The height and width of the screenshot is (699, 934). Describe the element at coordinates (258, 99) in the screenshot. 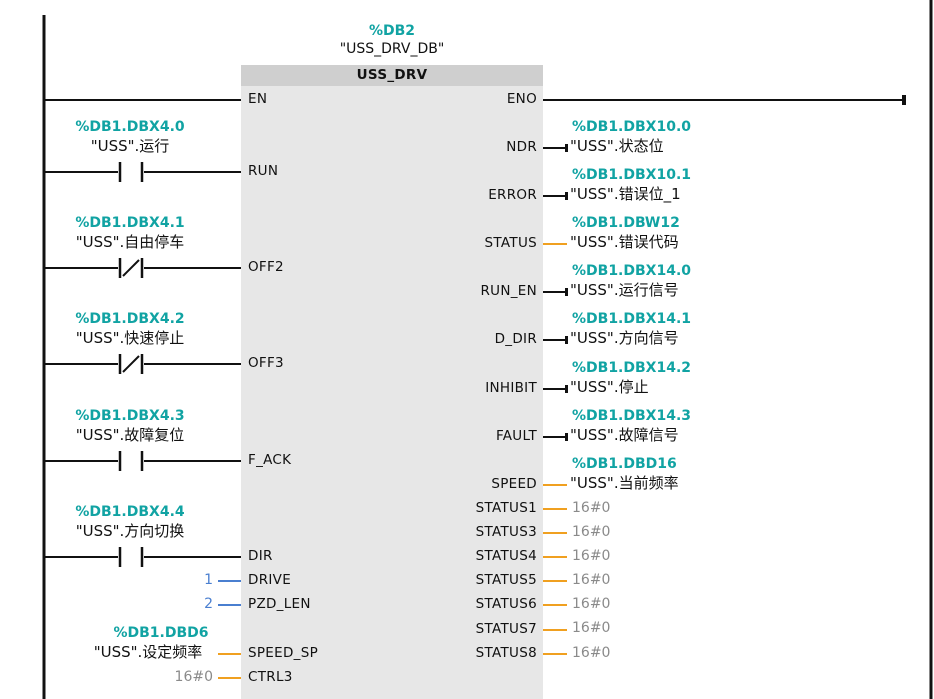

I see `pin-en: EN` at that location.